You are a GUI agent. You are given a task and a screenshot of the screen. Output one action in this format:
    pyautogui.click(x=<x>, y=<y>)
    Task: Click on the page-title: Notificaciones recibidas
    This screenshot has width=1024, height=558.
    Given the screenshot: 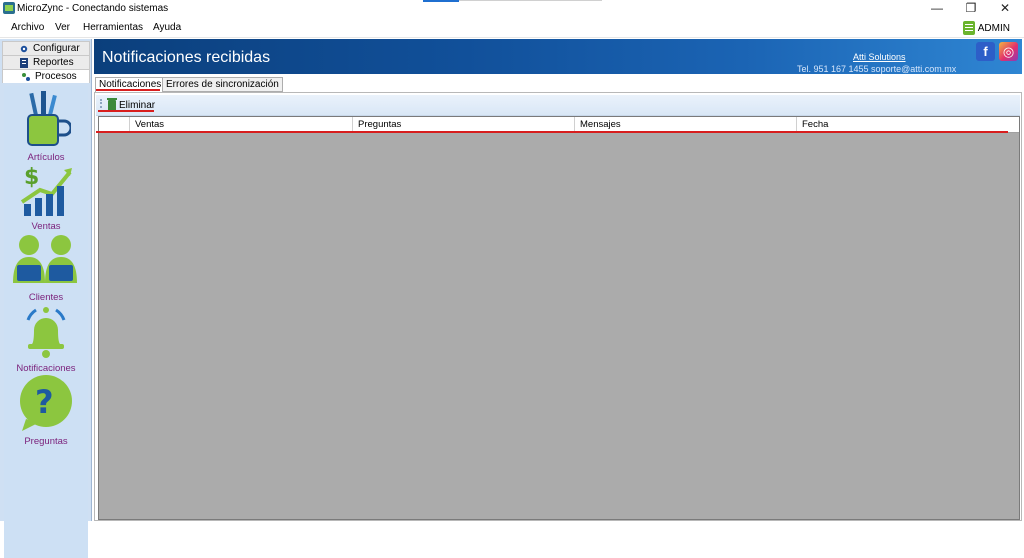 What is the action you would take?
    pyautogui.click(x=186, y=57)
    